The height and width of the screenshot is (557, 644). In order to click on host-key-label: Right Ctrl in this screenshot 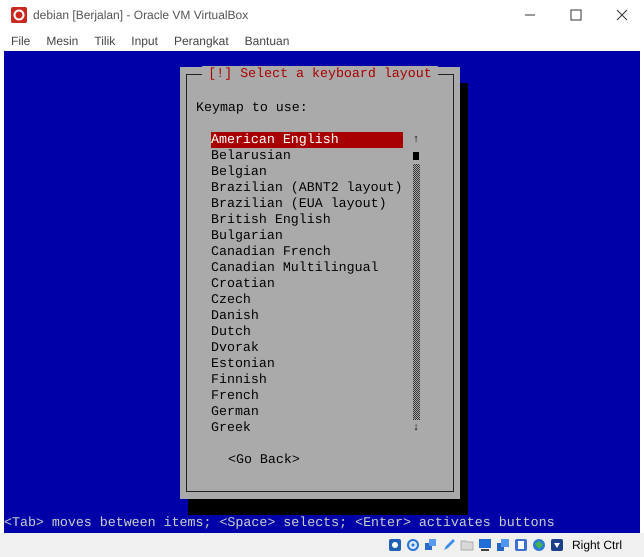, I will do `click(597, 545)`.